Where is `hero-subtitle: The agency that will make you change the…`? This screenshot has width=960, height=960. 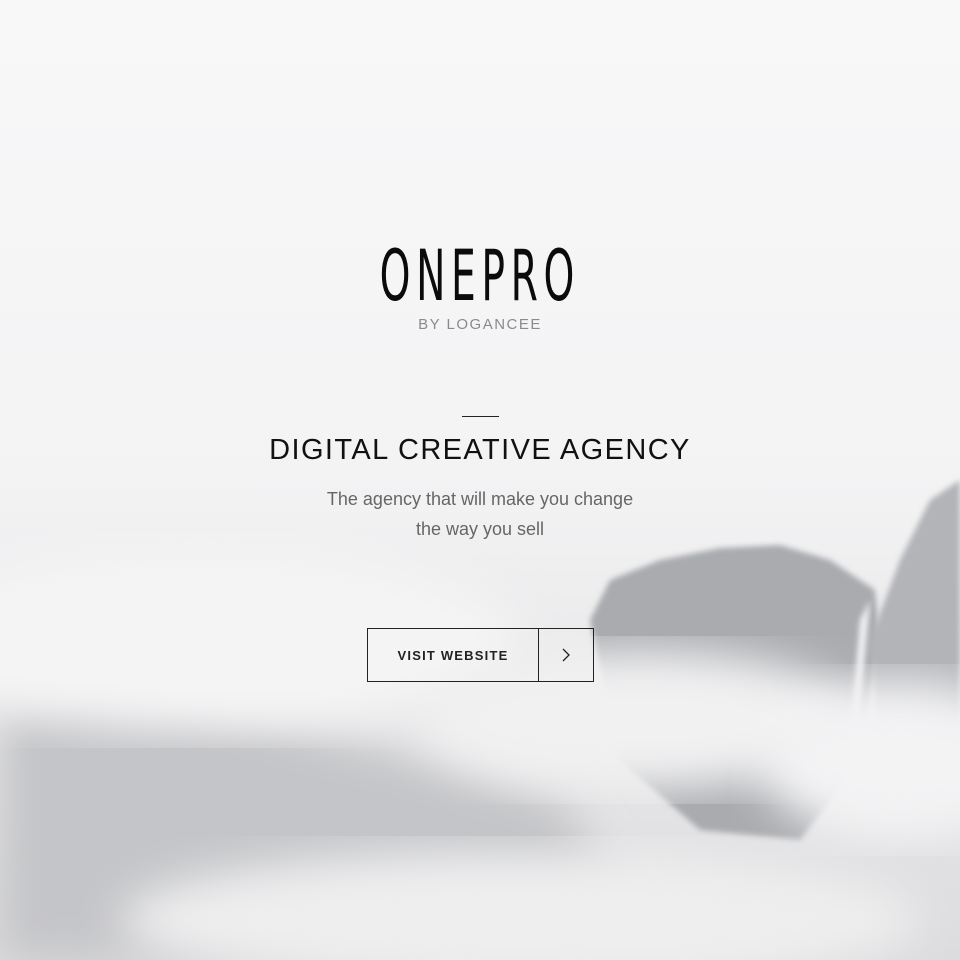 hero-subtitle: The agency that will make you change the… is located at coordinates (480, 514).